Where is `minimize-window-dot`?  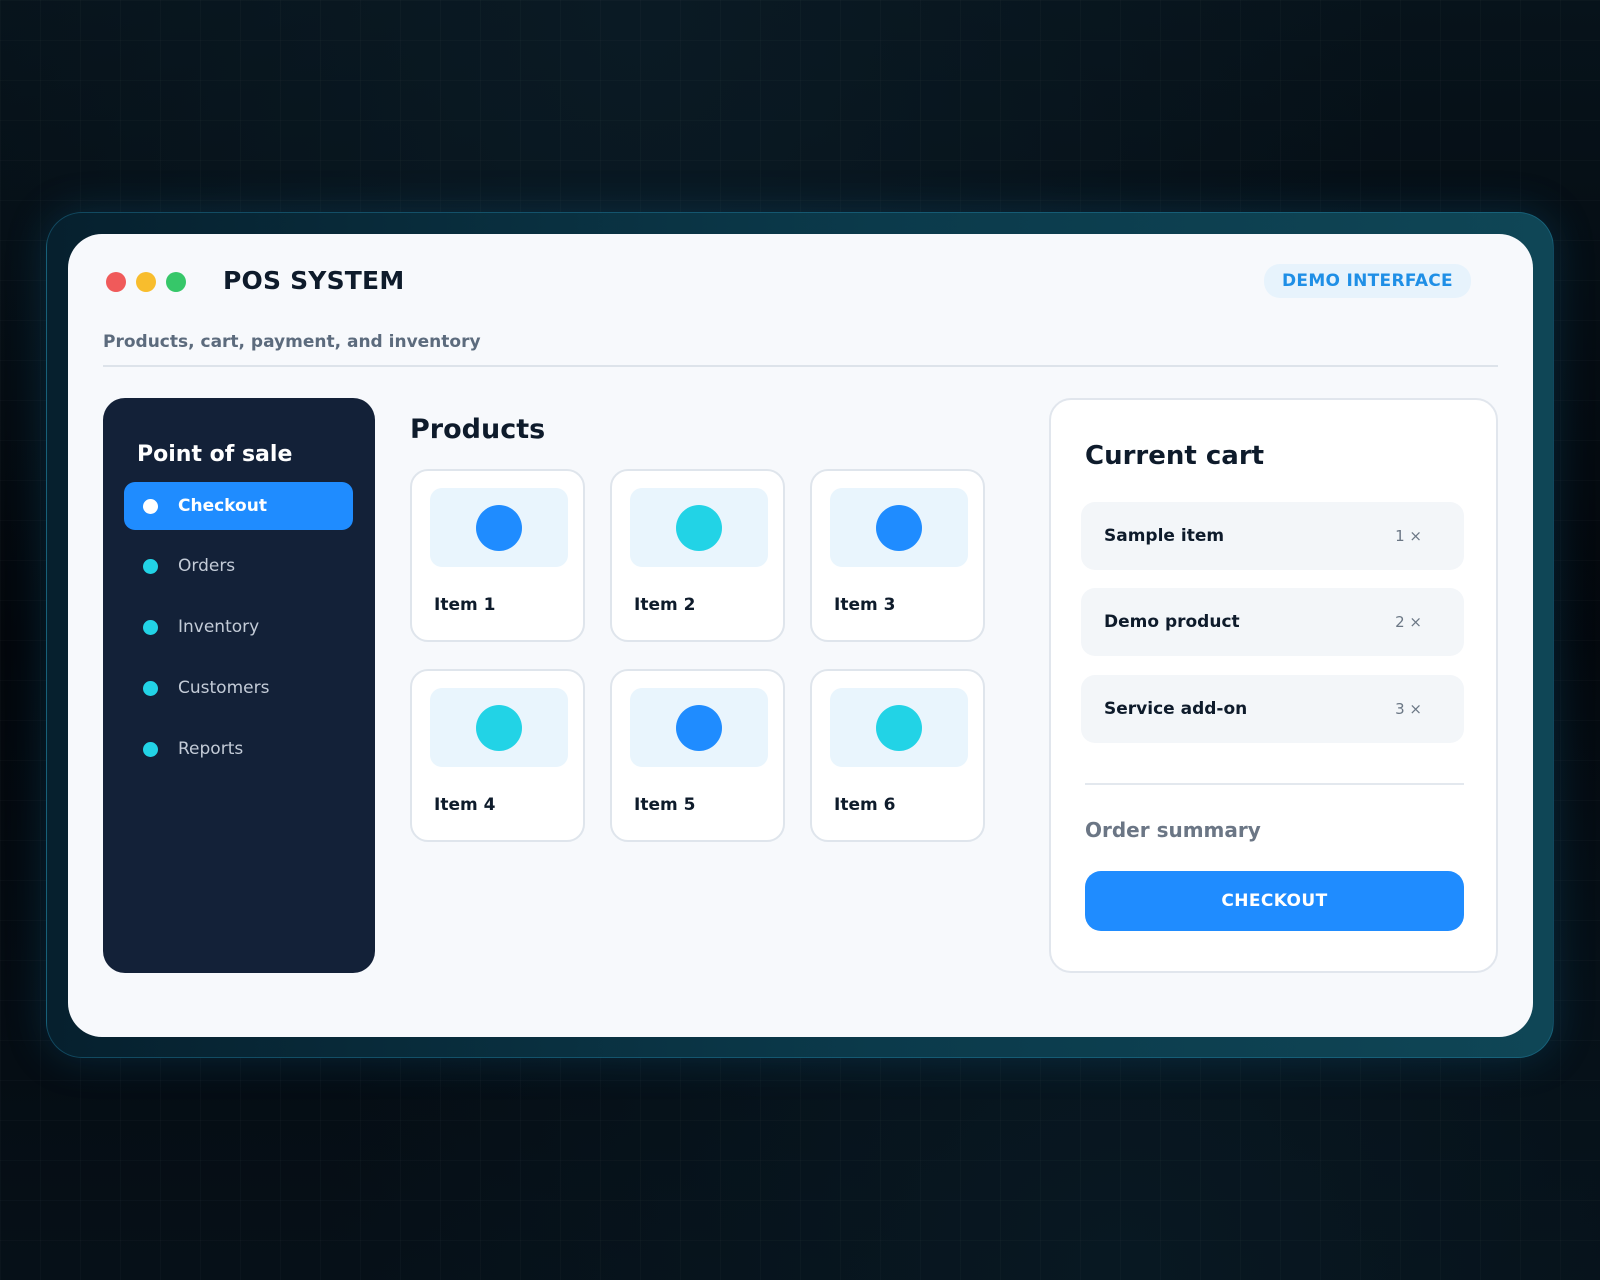 minimize-window-dot is located at coordinates (146, 282).